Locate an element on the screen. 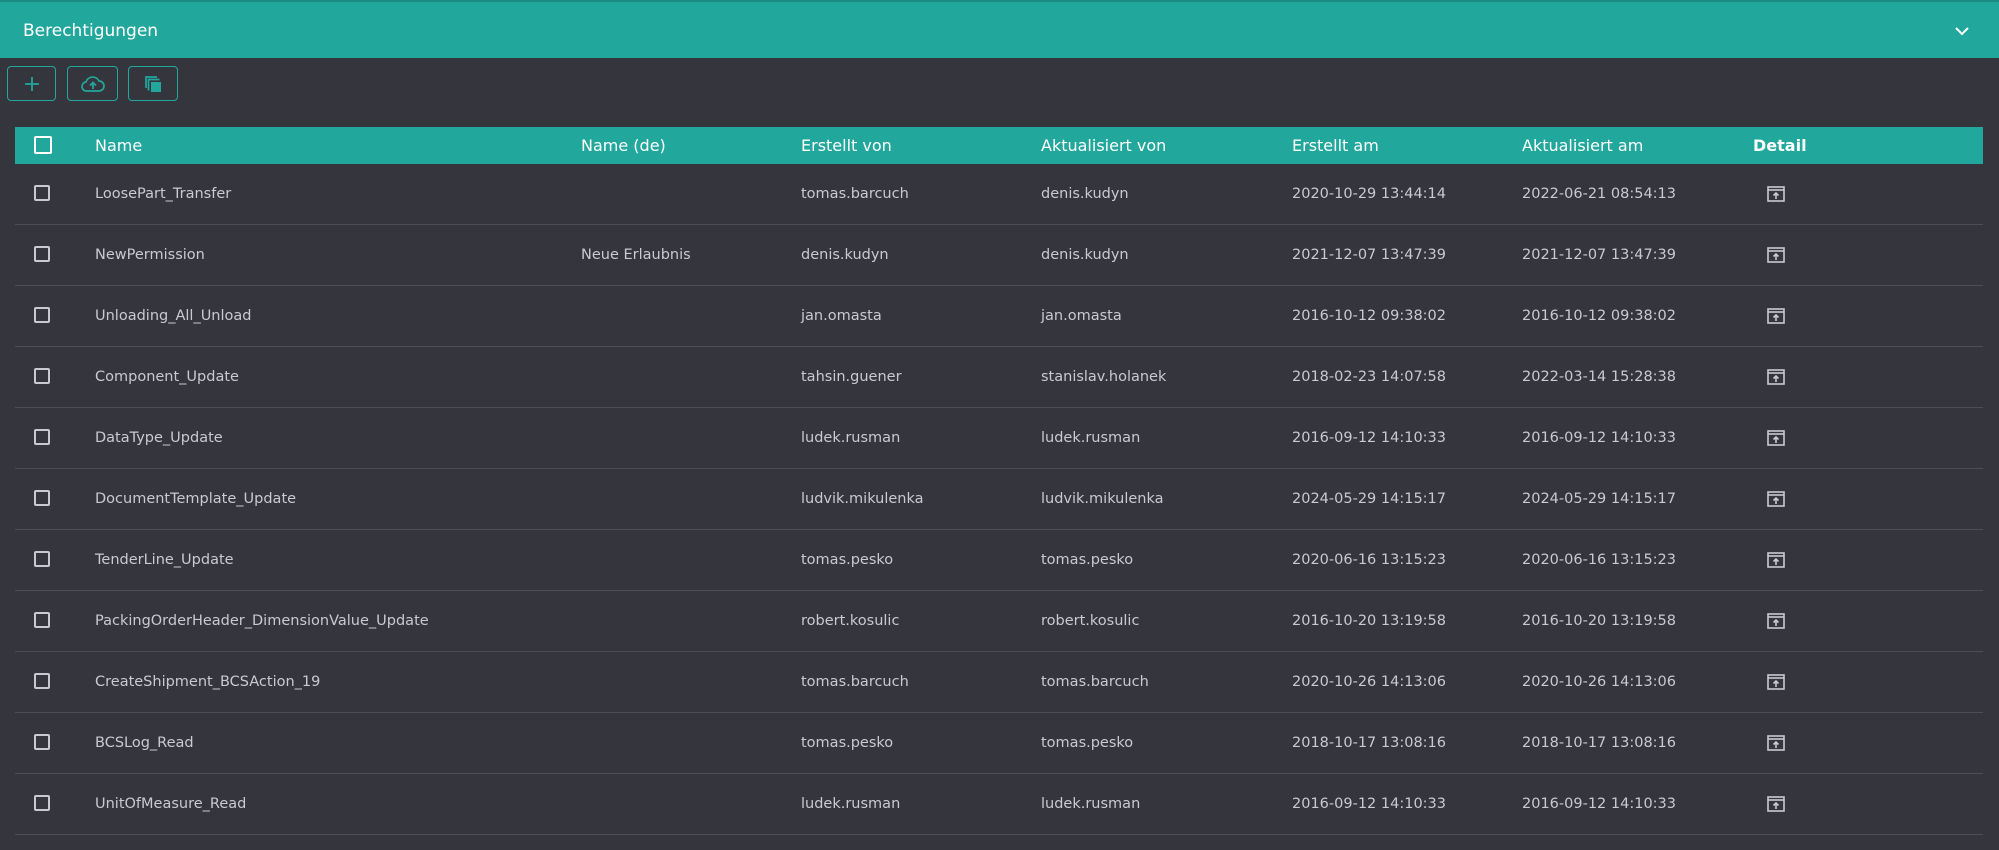 This screenshot has width=1999, height=850. cell-updated-at: 2022-03-14 15:28:38 is located at coordinates (1599, 377).